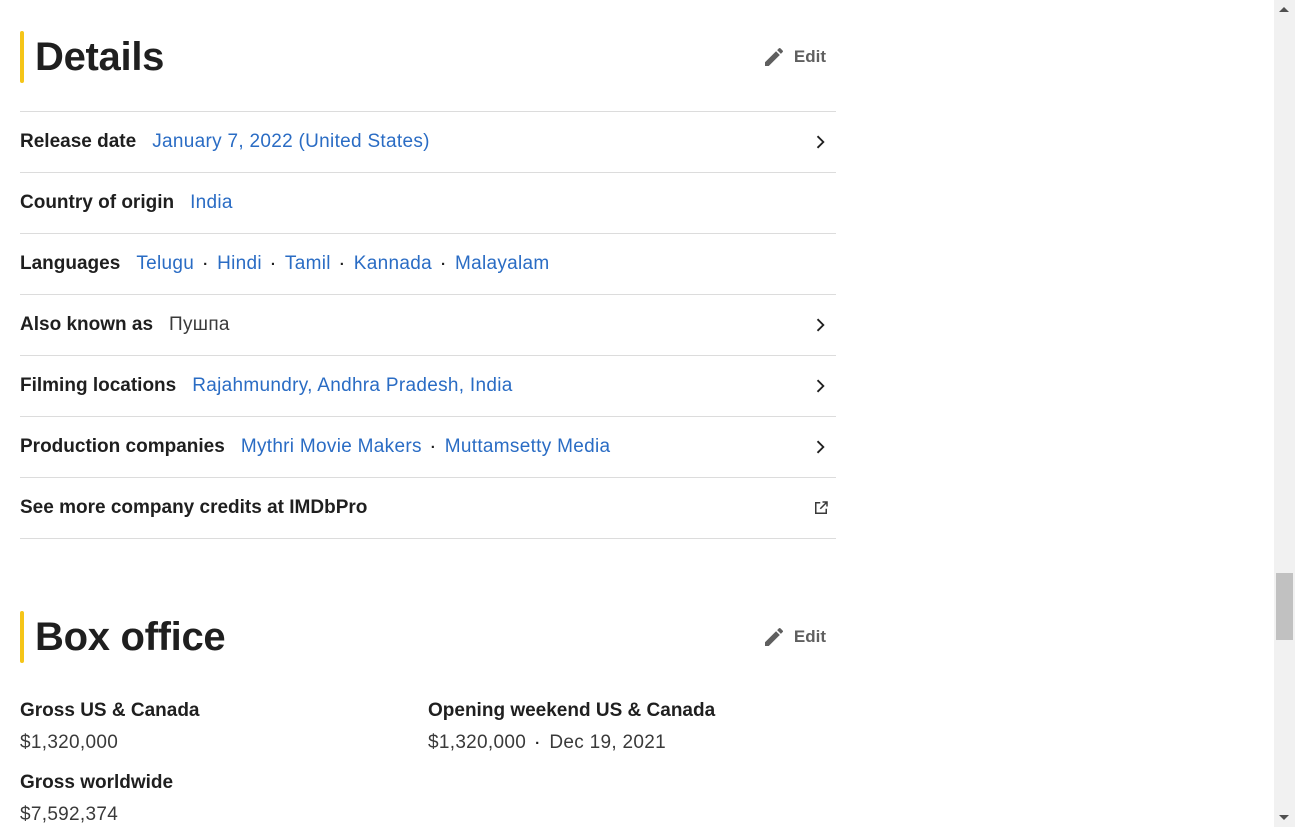 The height and width of the screenshot is (827, 1295). I want to click on filming-location-link: Rajahmundry, Andhra Pradesh, India, so click(352, 386).